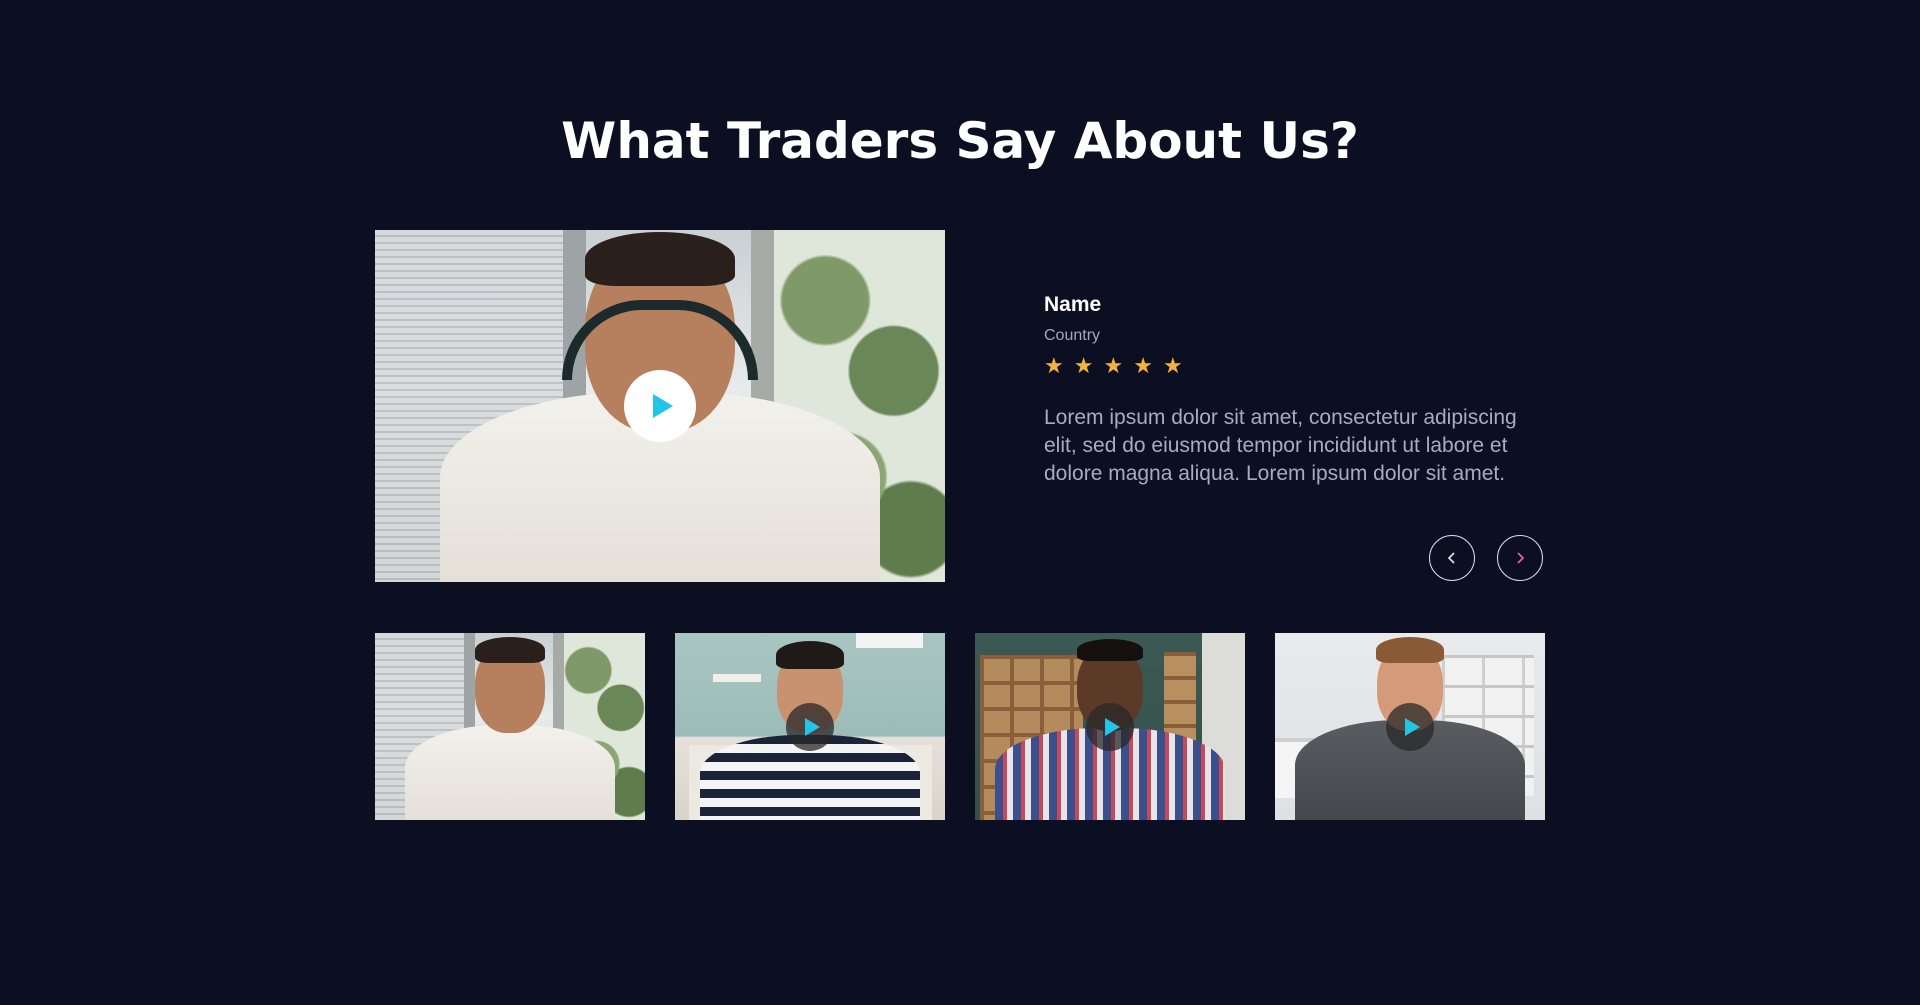 Image resolution: width=1920 pixels, height=1005 pixels. I want to click on testimonial-country: Country, so click(1072, 335).